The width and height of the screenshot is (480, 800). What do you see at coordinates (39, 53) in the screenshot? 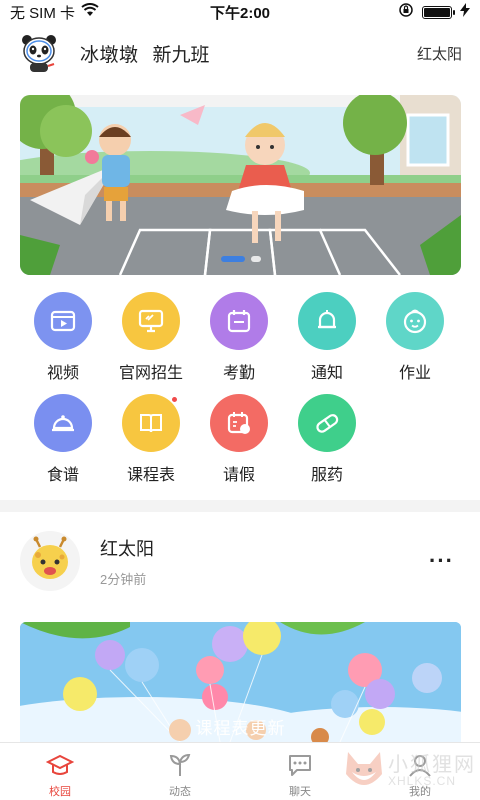
I see `panda-avatar` at bounding box center [39, 53].